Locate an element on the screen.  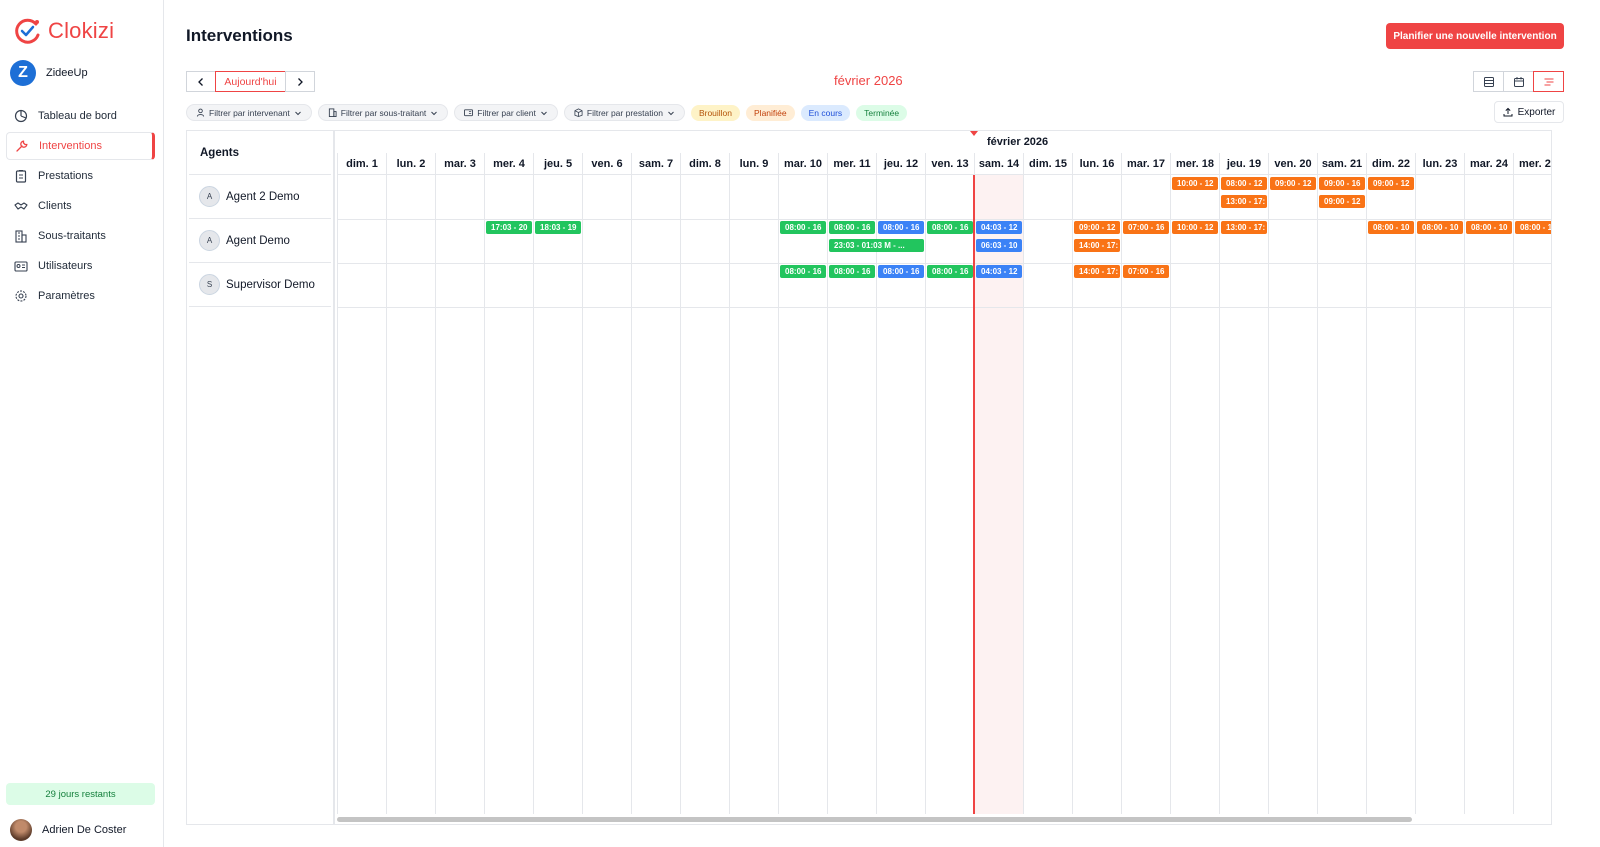
new-intervention-button: Planifier une nouvelle intervention is located at coordinates (1475, 36).